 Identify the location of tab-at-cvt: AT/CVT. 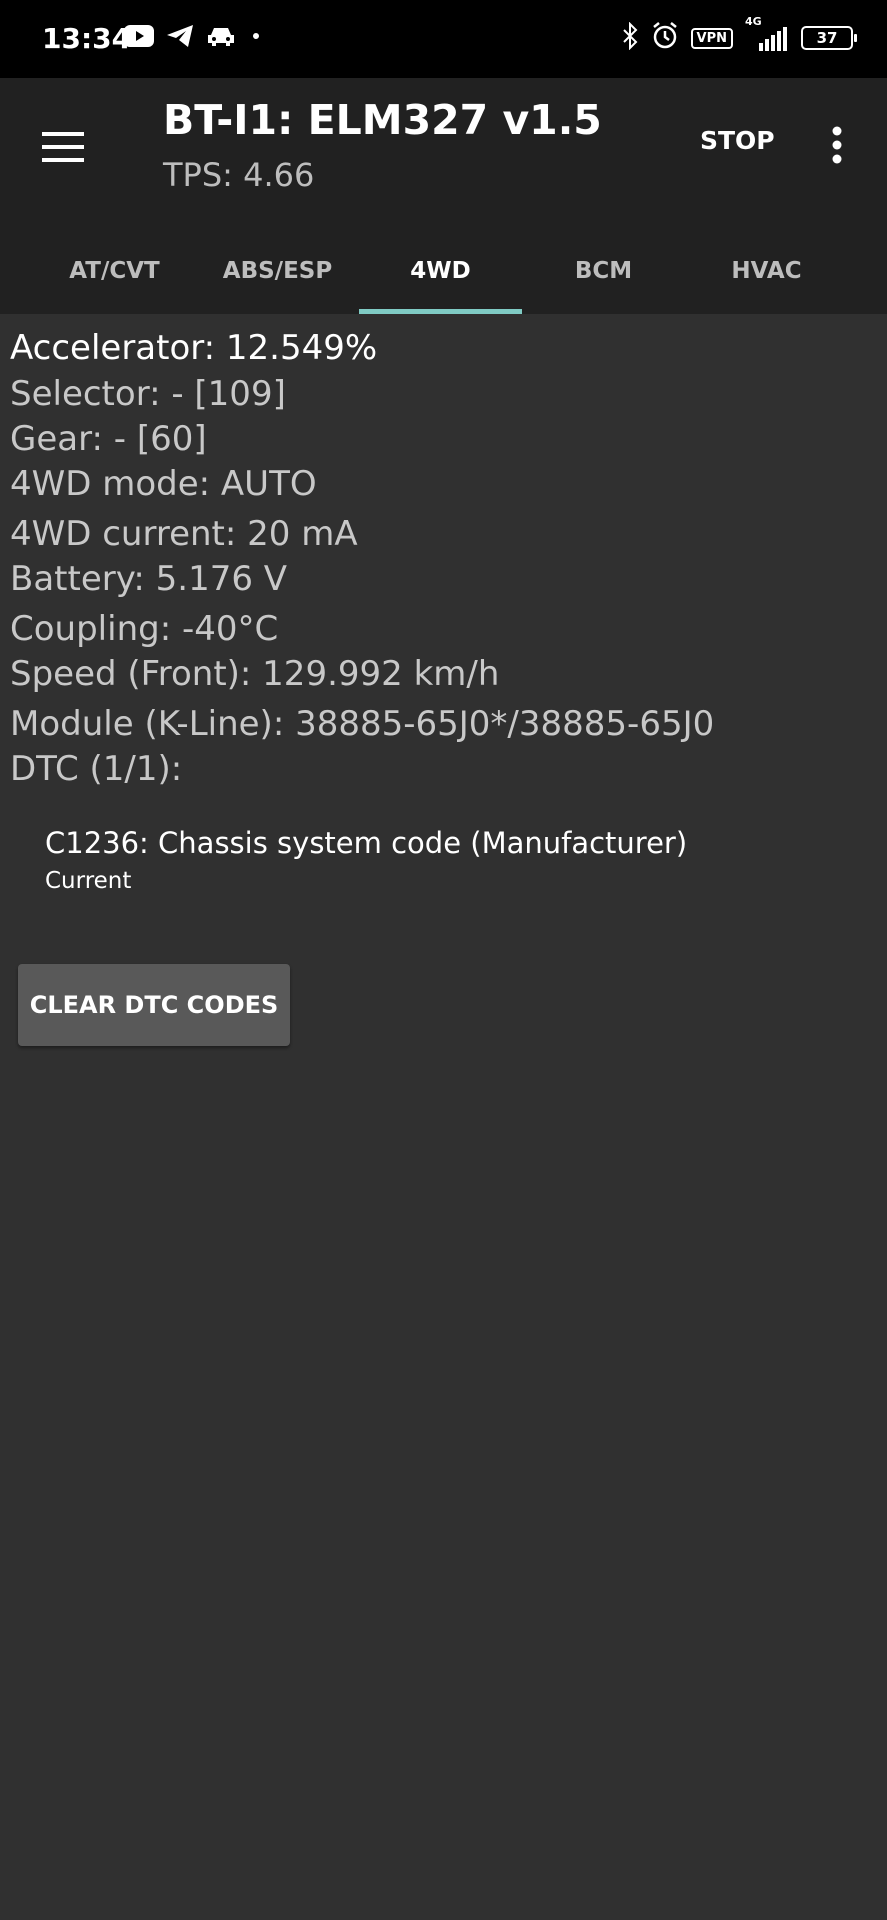
(114, 271).